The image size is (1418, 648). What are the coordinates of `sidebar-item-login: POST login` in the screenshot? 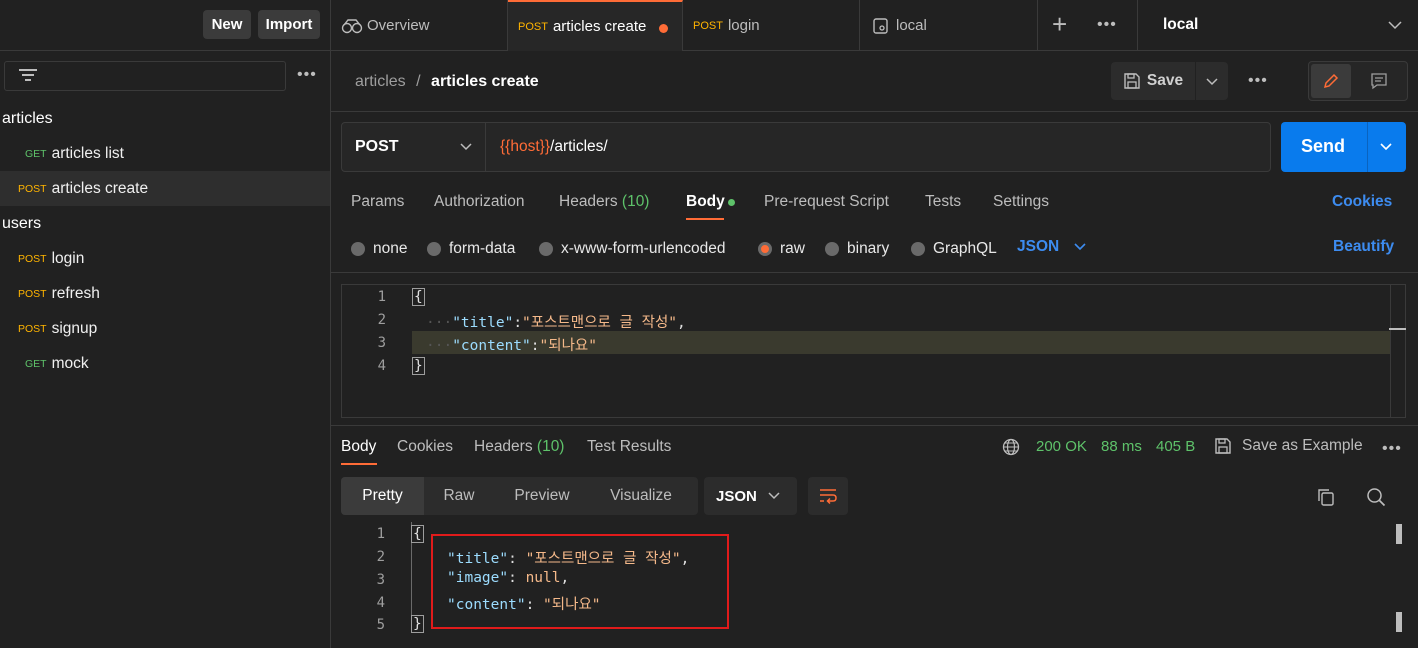 It's located at (165, 258).